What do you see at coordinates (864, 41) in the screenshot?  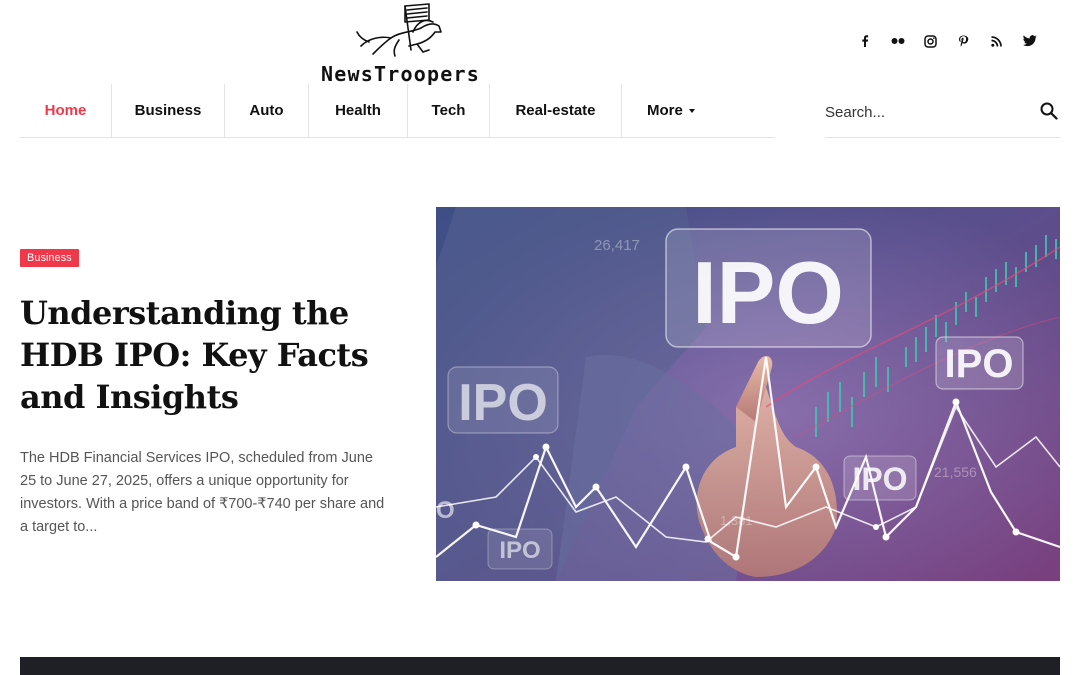 I see `facebook-icon` at bounding box center [864, 41].